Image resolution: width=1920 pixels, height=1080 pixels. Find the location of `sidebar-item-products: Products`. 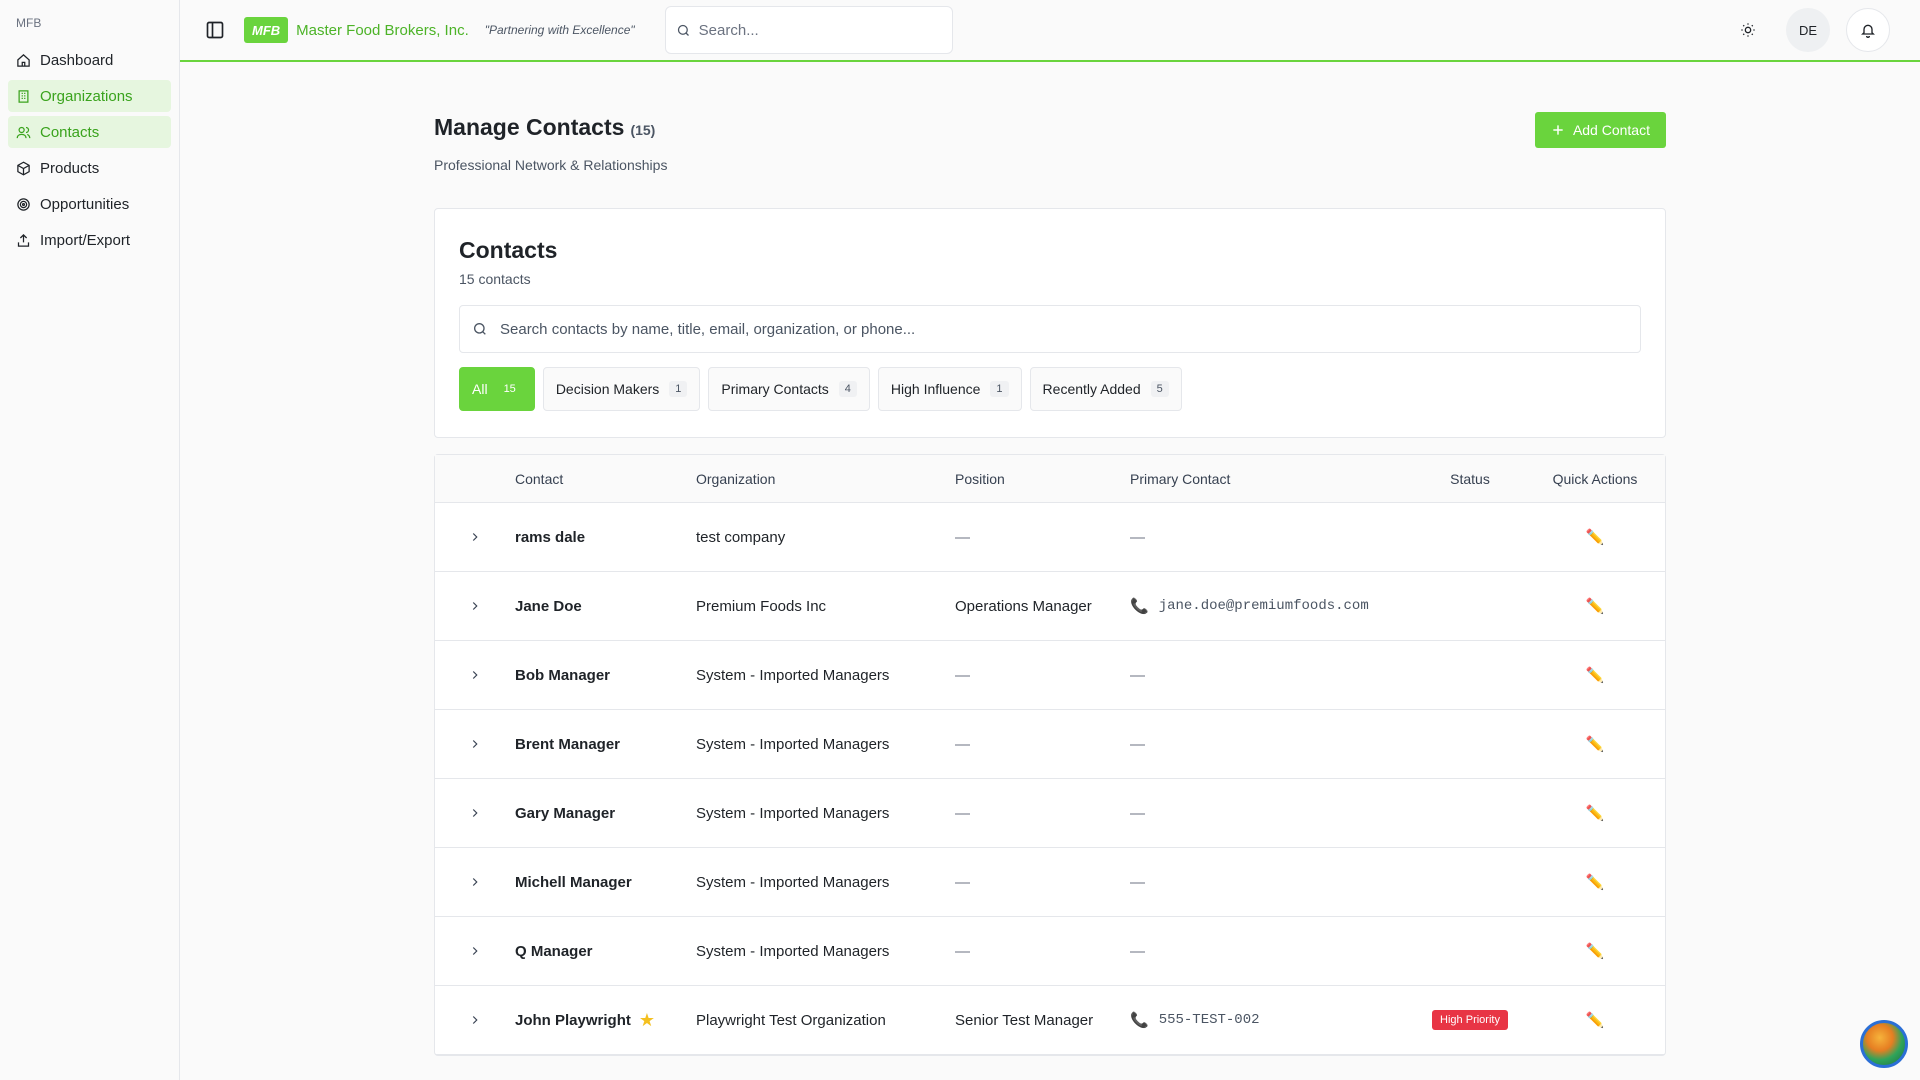

sidebar-item-products: Products is located at coordinates (89, 168).